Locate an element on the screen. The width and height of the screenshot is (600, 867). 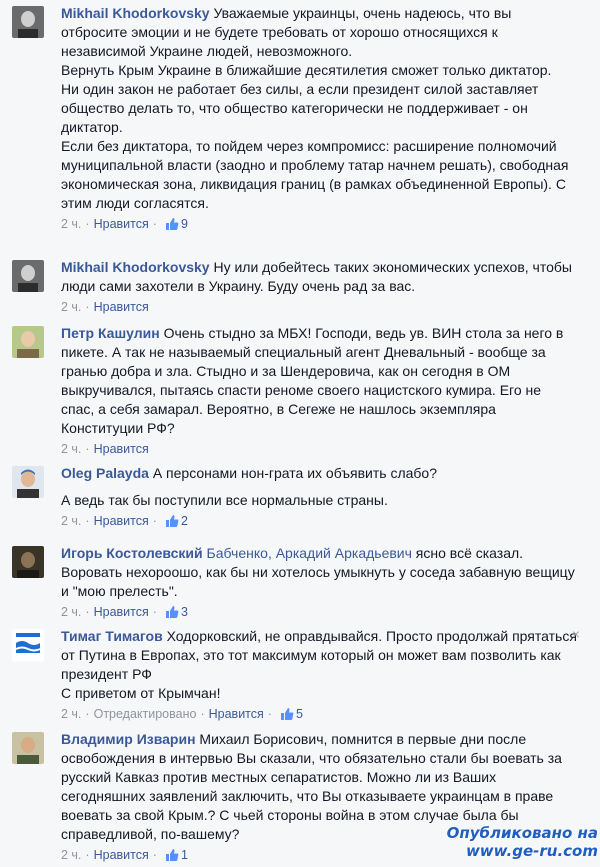
comment-meta: 2 ч. · Отредактировано · Нравится · 5 is located at coordinates (182, 714).